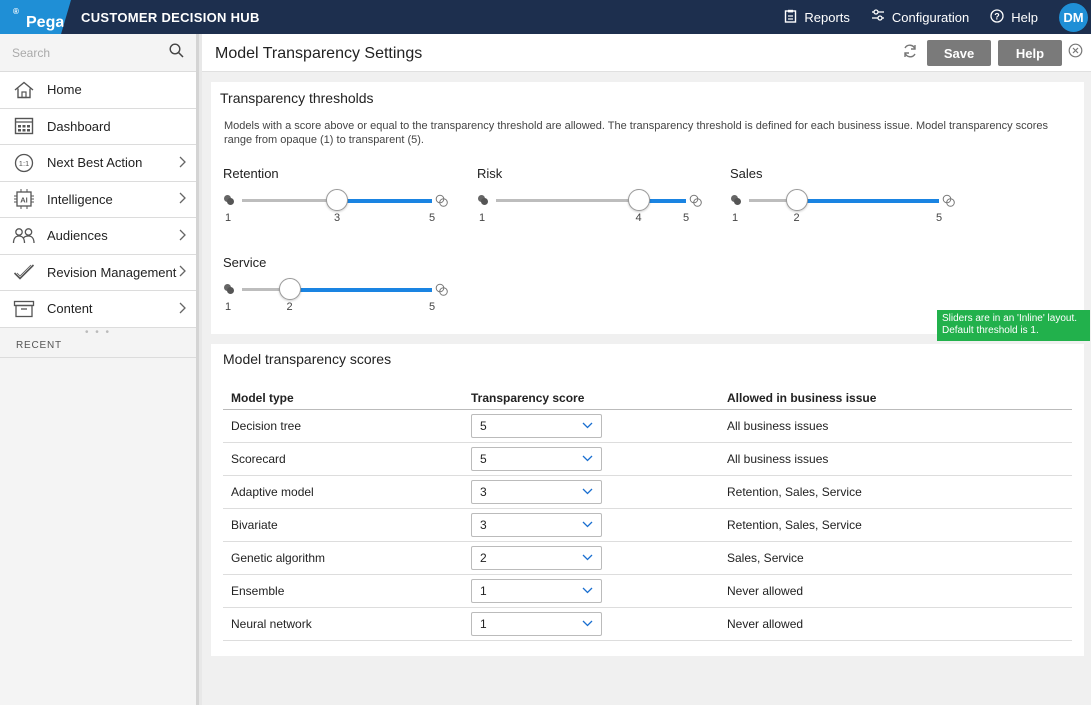  What do you see at coordinates (536, 557) in the screenshot?
I see `score-dropdown: 2` at bounding box center [536, 557].